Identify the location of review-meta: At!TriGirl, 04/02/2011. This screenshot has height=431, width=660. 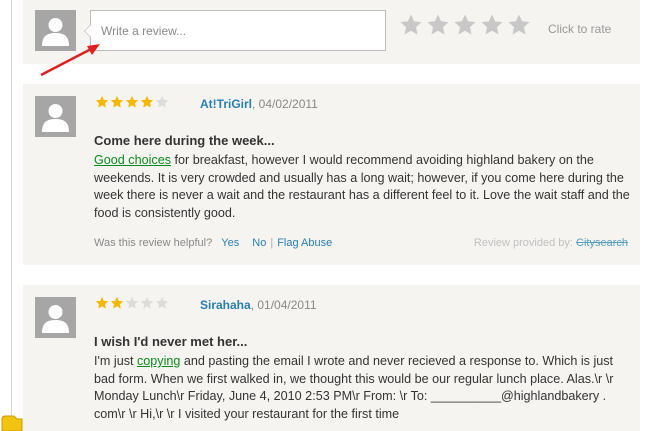
(259, 104).